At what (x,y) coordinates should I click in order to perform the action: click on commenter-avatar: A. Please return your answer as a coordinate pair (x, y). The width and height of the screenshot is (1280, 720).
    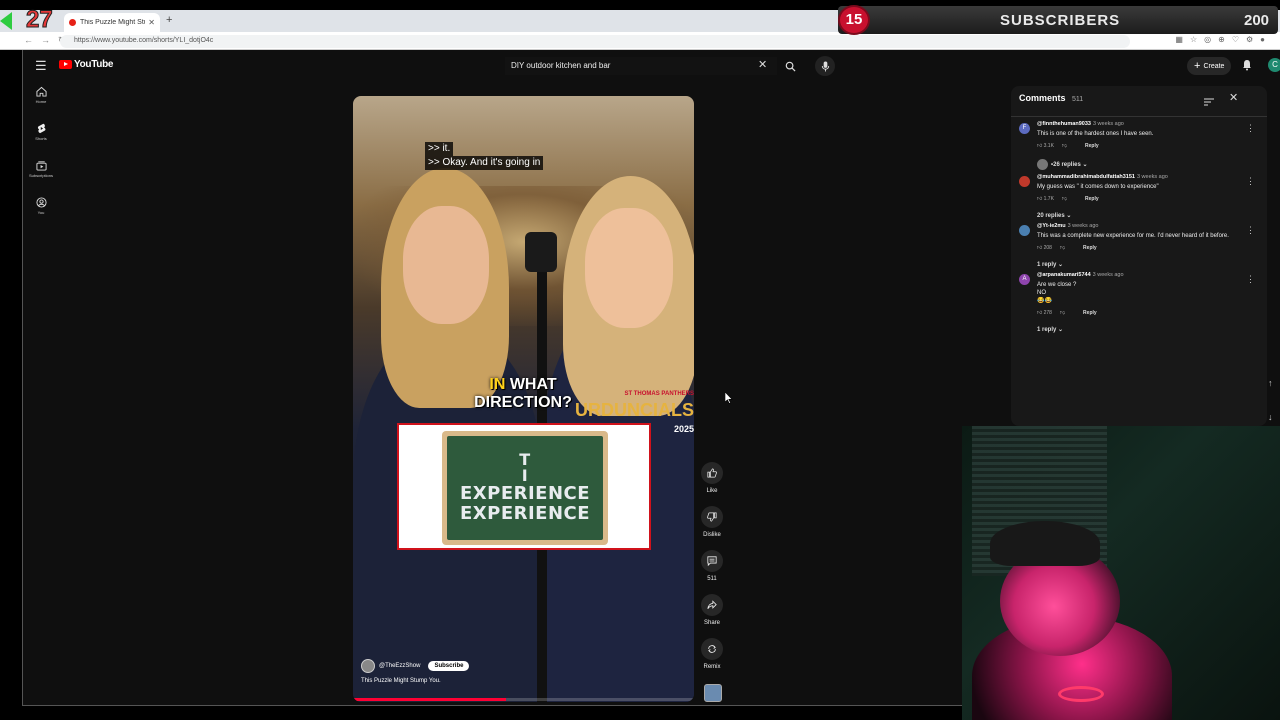
    Looking at the image, I should click on (1024, 279).